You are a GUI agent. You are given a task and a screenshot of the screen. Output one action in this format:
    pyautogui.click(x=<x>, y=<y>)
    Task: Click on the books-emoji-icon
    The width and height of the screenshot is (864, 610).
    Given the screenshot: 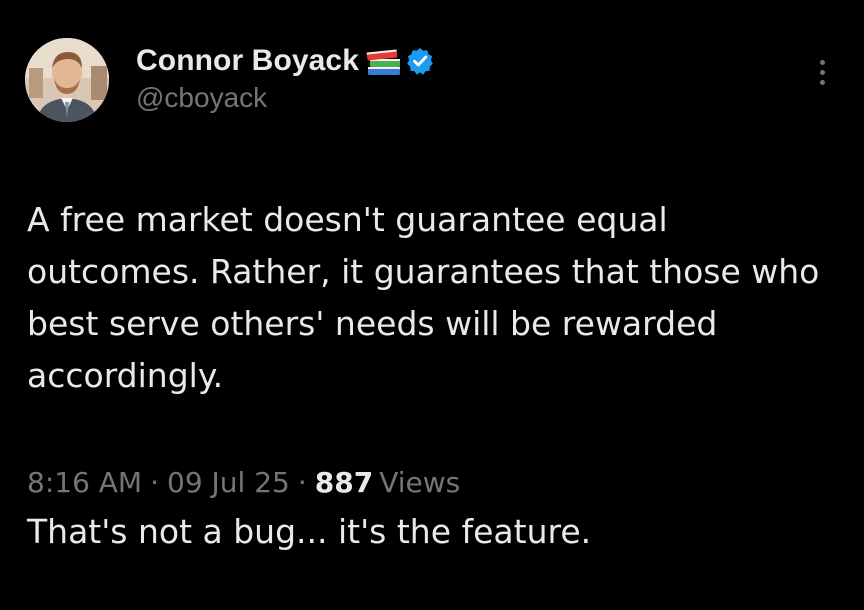 What is the action you would take?
    pyautogui.click(x=384, y=61)
    